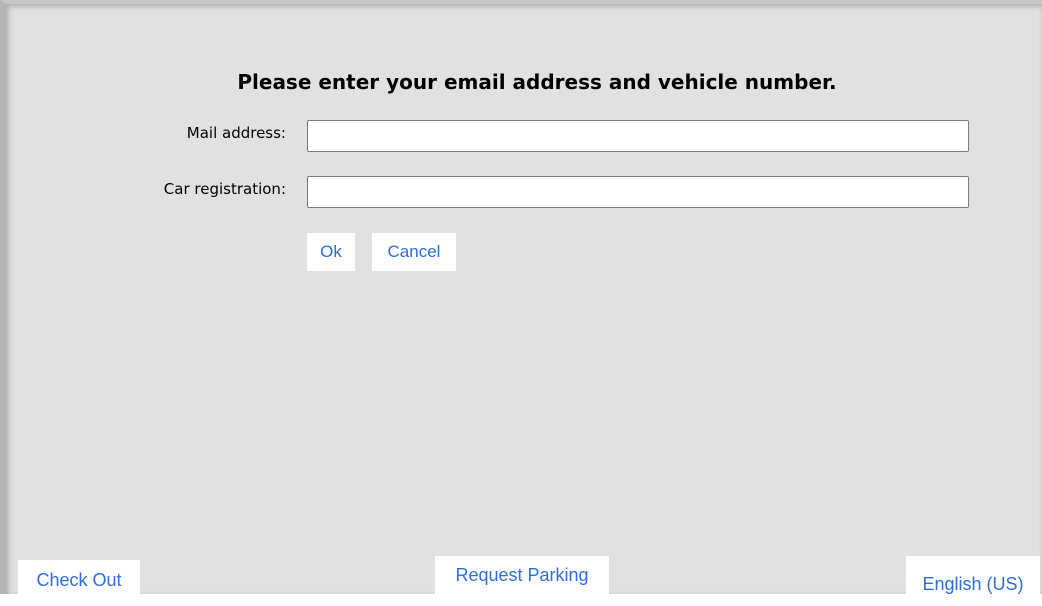  I want to click on car-registration-input, so click(638, 192).